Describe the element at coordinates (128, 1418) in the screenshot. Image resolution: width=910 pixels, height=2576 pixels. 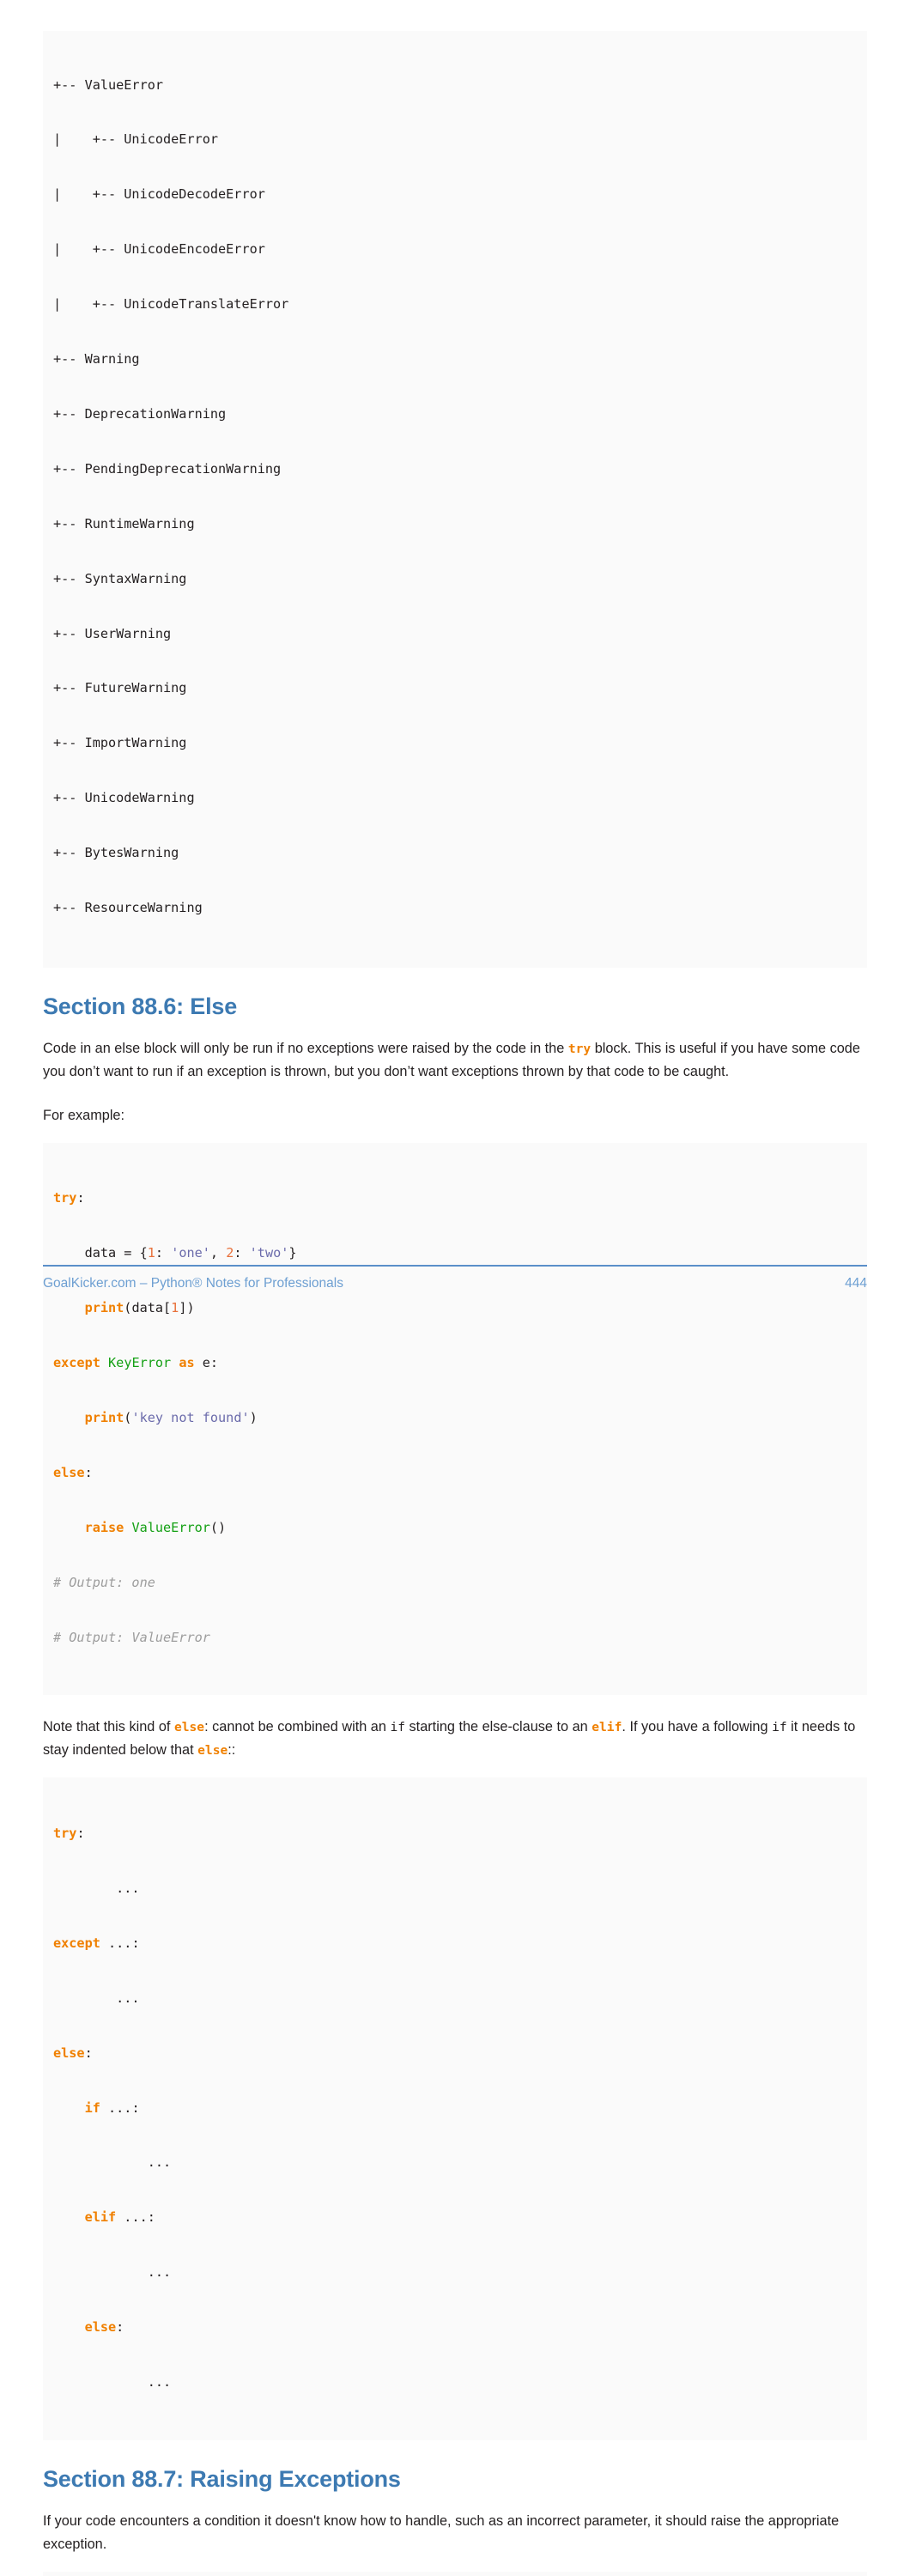
I see `code-punct: (` at that location.